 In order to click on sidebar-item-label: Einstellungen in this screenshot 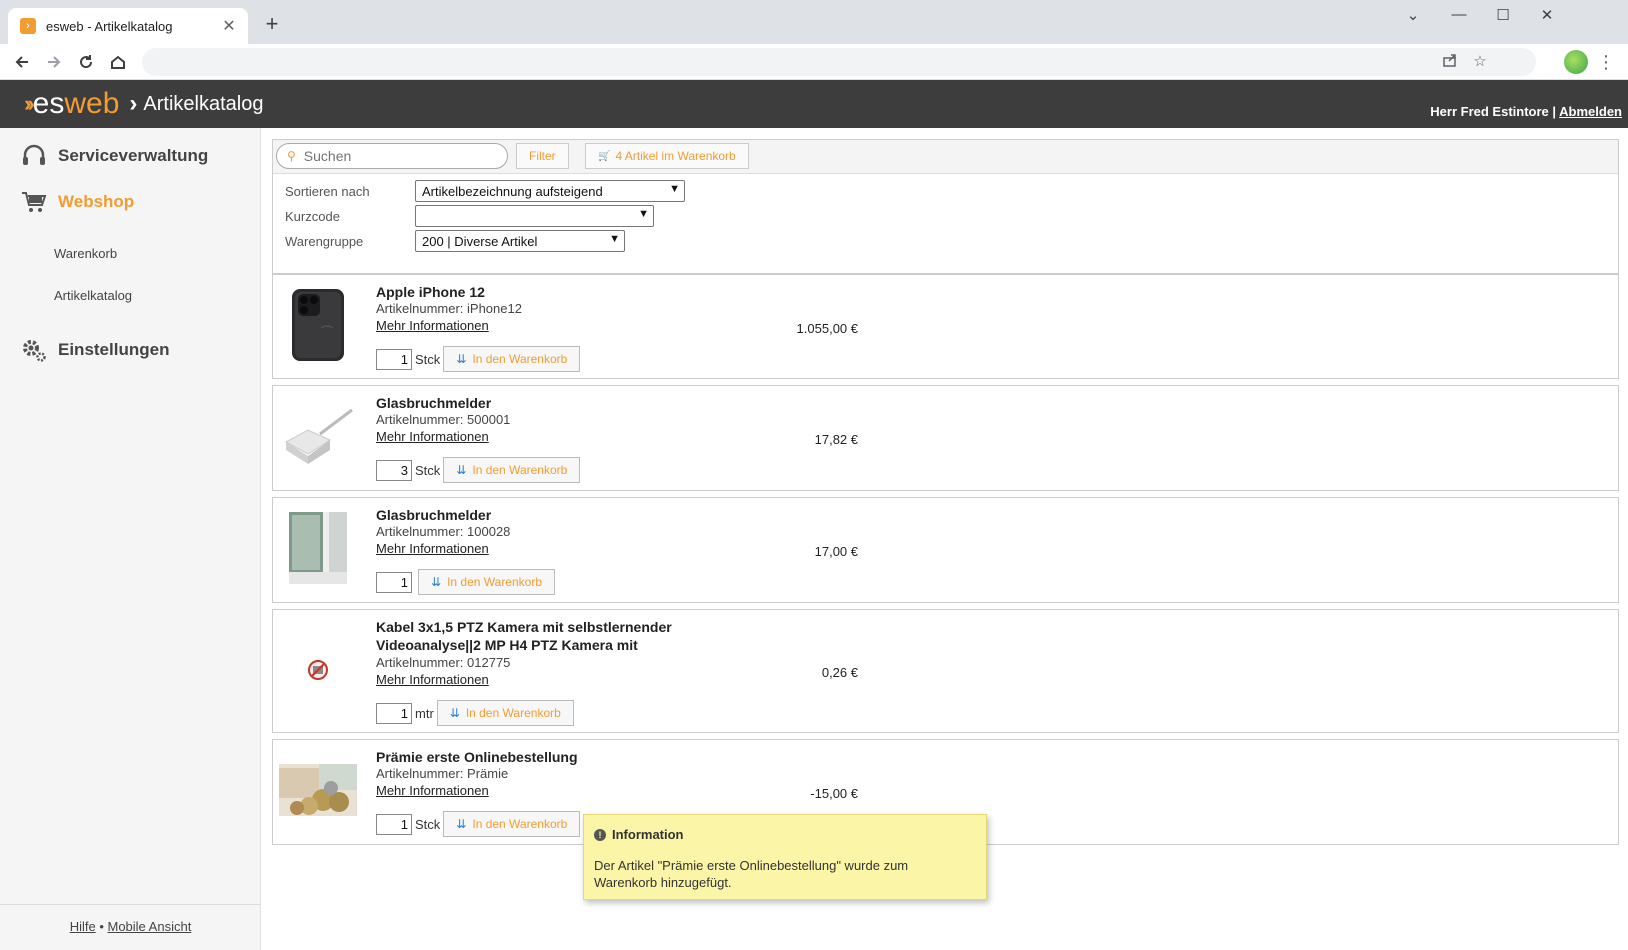, I will do `click(114, 349)`.